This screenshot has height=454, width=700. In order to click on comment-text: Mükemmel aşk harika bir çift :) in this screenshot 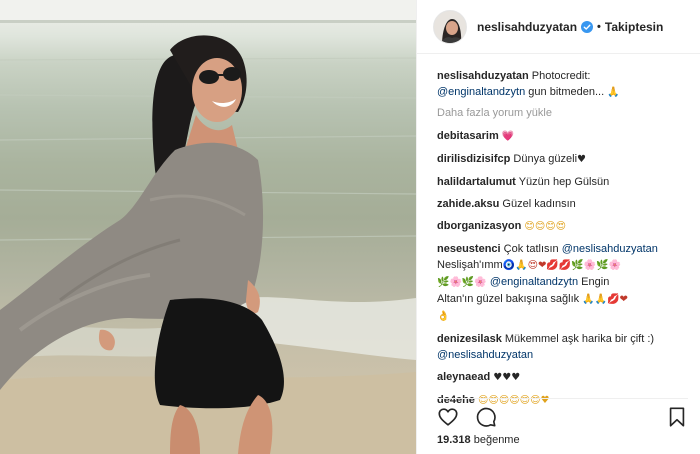, I will do `click(579, 339)`.